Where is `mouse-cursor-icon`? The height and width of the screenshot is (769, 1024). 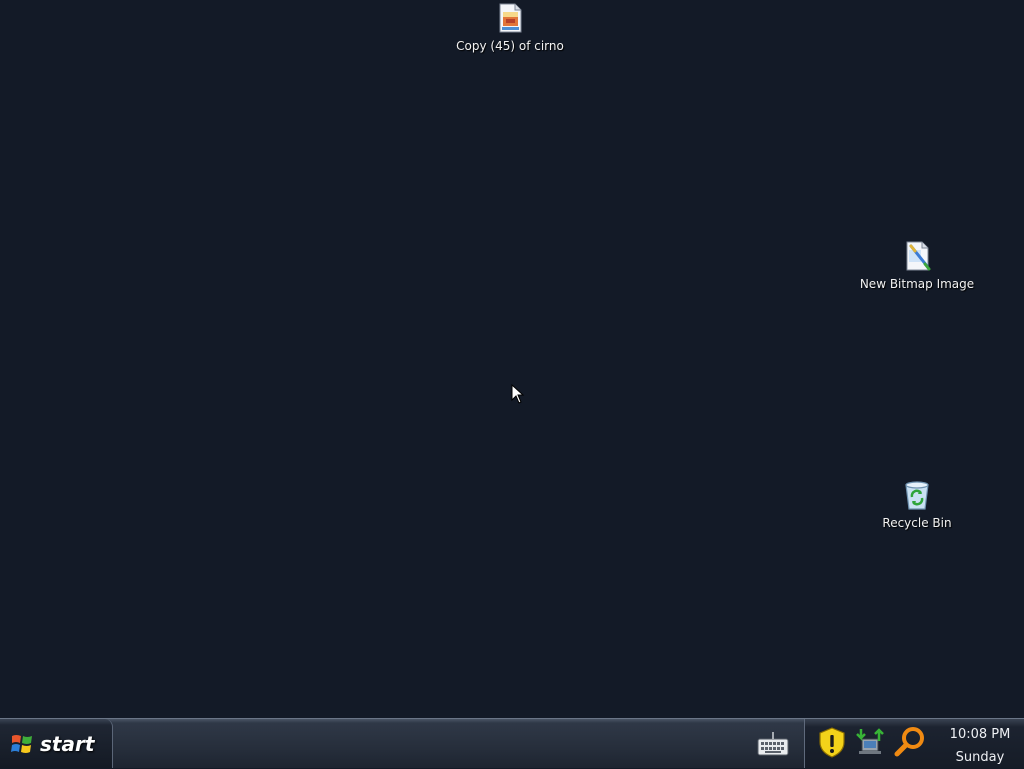
mouse-cursor-icon is located at coordinates (518, 394).